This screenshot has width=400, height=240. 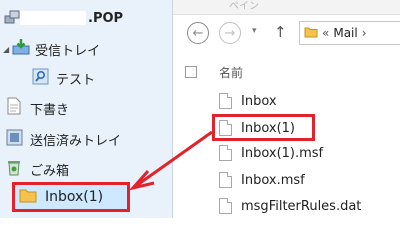 What do you see at coordinates (301, 206) in the screenshot?
I see `file-name: msgFilterRules.dat` at bounding box center [301, 206].